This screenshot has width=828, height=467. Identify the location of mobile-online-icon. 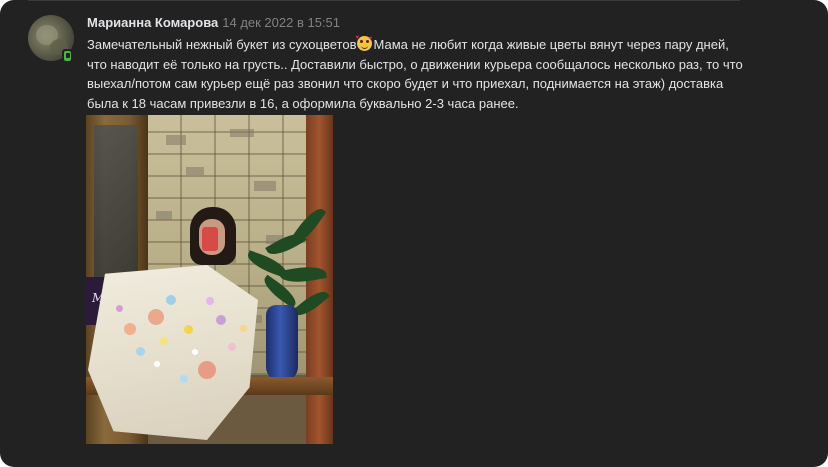
(67, 56).